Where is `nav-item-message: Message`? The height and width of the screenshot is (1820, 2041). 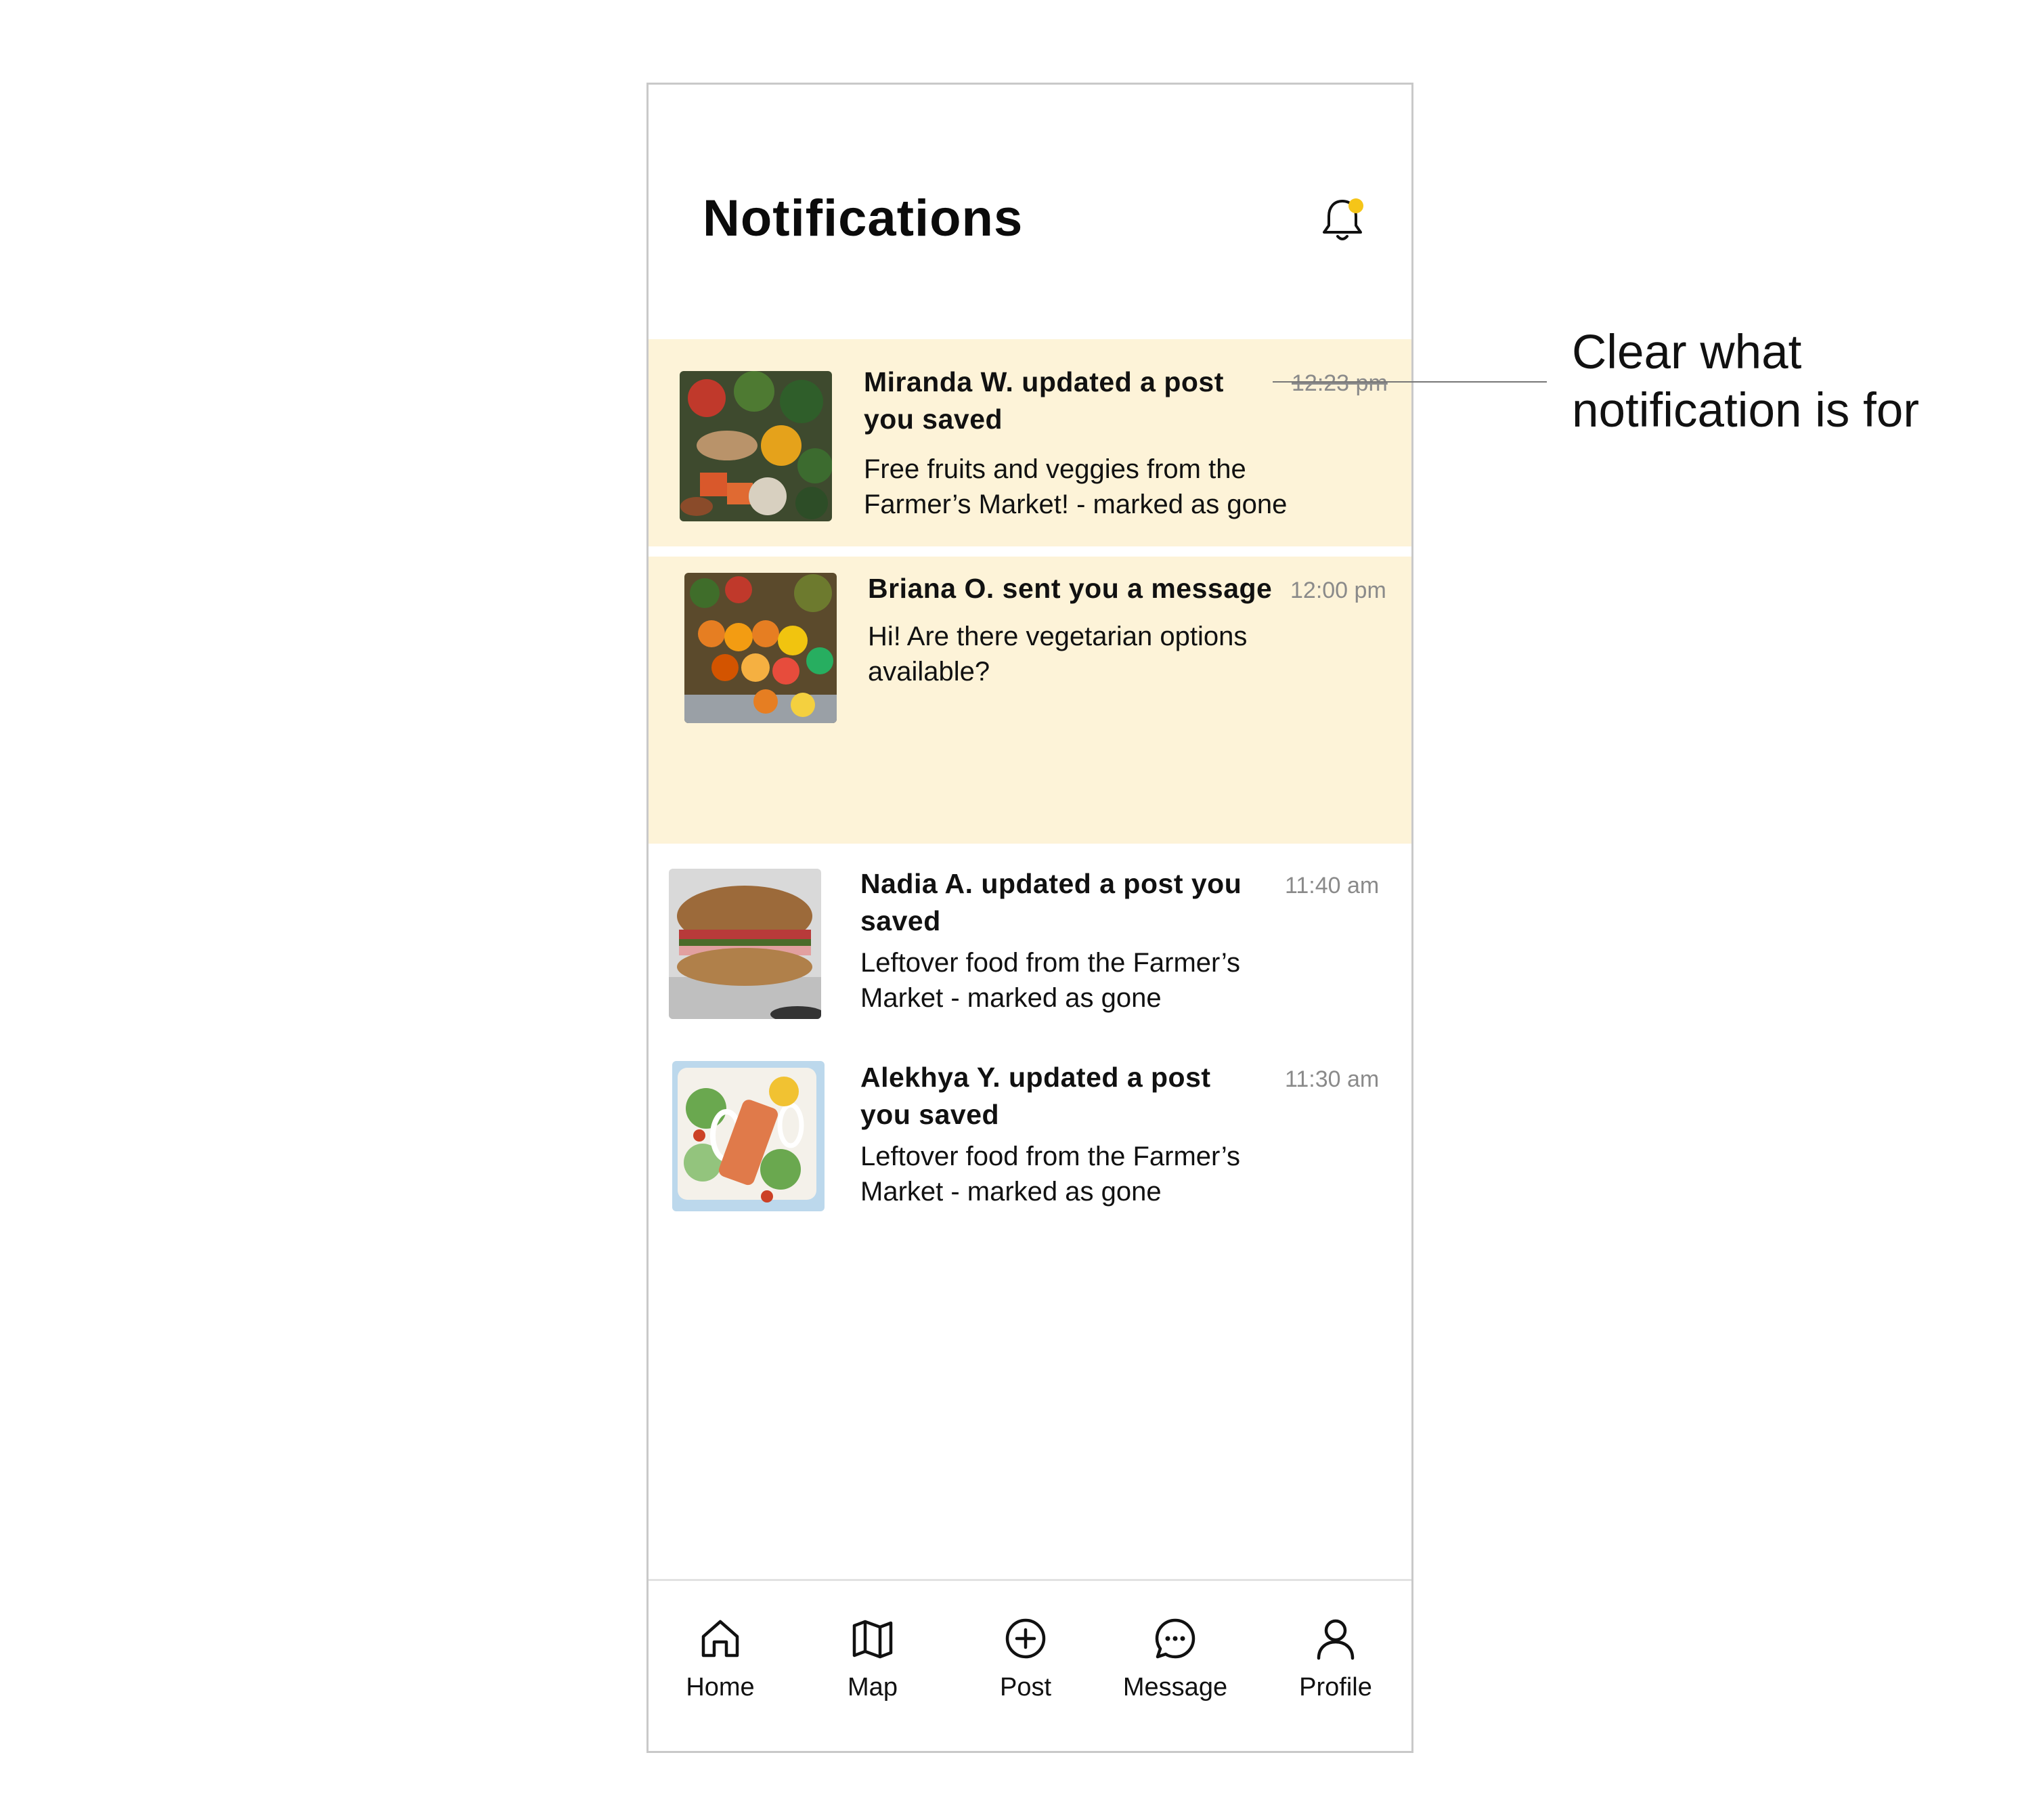 nav-item-message: Message is located at coordinates (1175, 1669).